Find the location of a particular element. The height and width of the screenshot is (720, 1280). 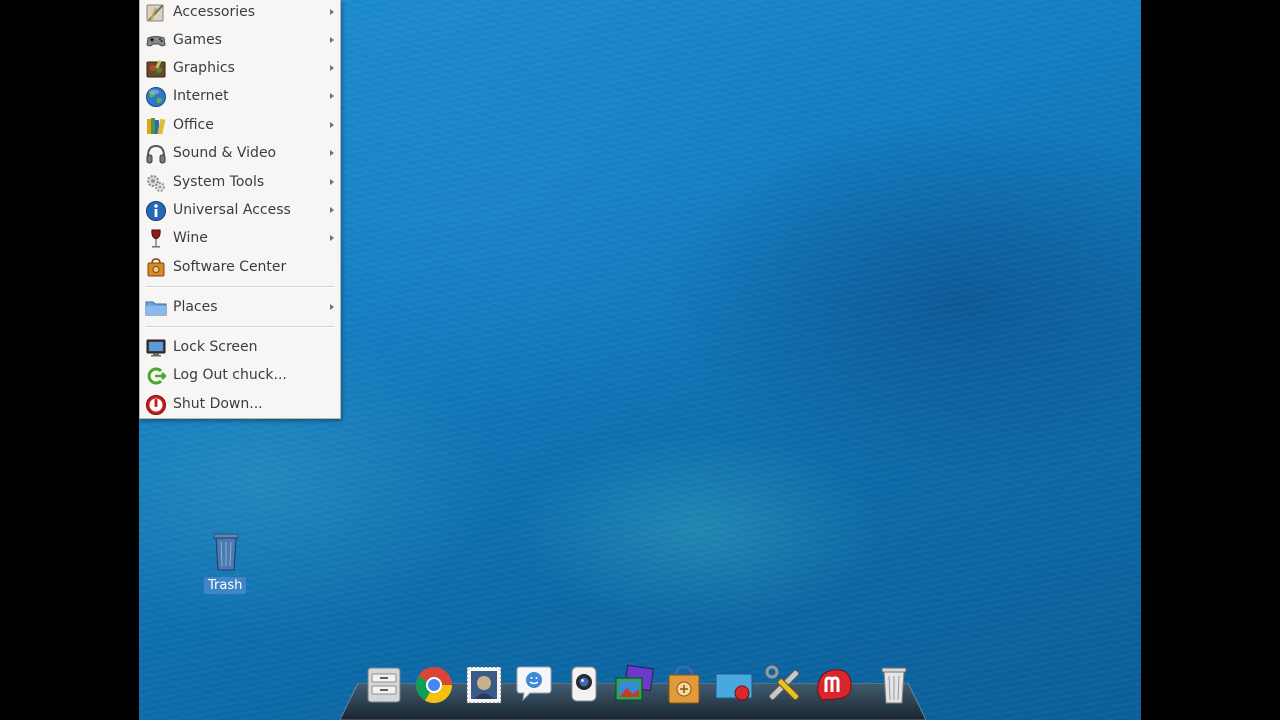

graphics-icon is located at coordinates (156, 69).